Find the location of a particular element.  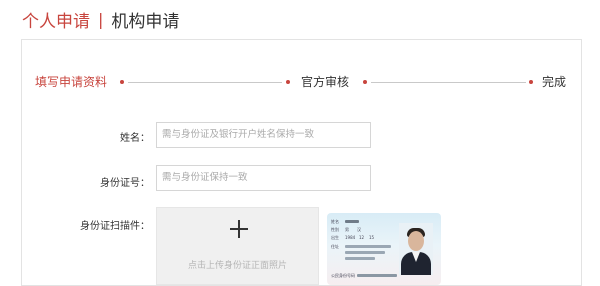

id-number-label: 身份证号： is located at coordinates (125, 183).